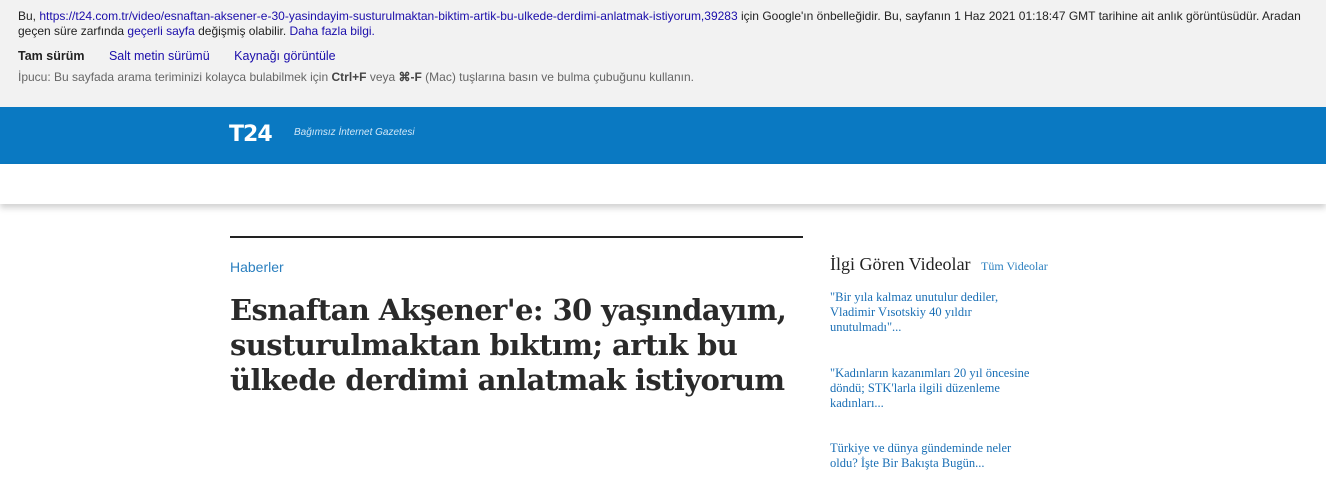  What do you see at coordinates (980, 264) in the screenshot?
I see `sidebar-header: İlgi Gören Videolar Tüm Videolar` at bounding box center [980, 264].